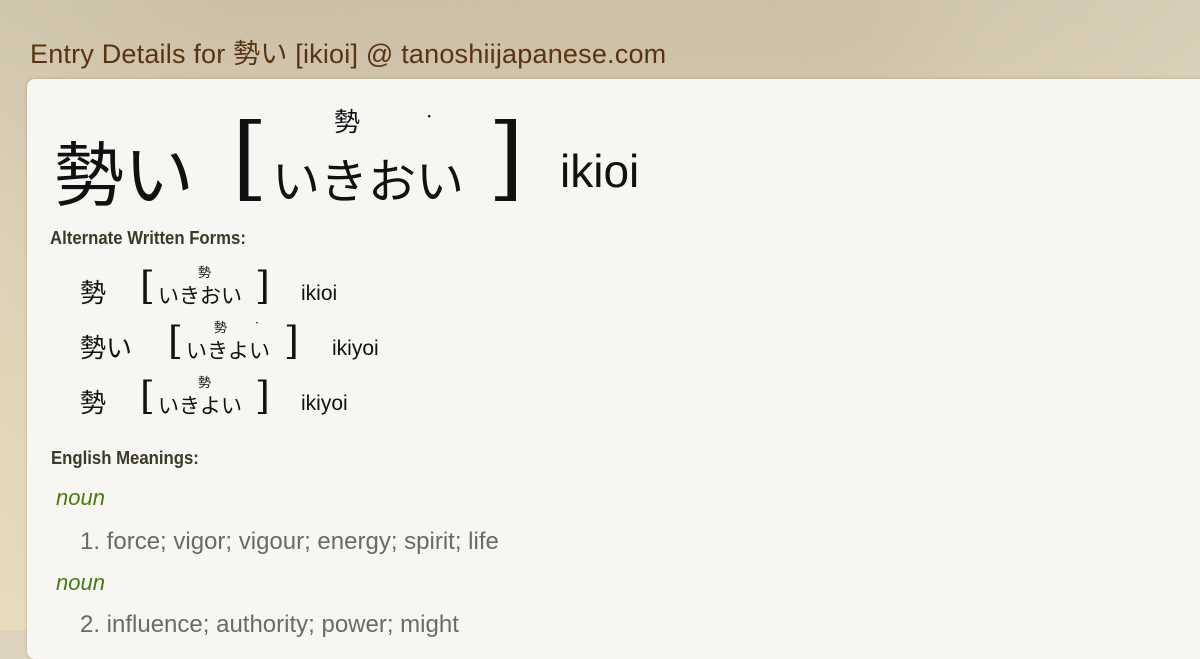 The height and width of the screenshot is (659, 1200). I want to click on alternate-forms-label: Alternate Written Forms:, so click(148, 238).